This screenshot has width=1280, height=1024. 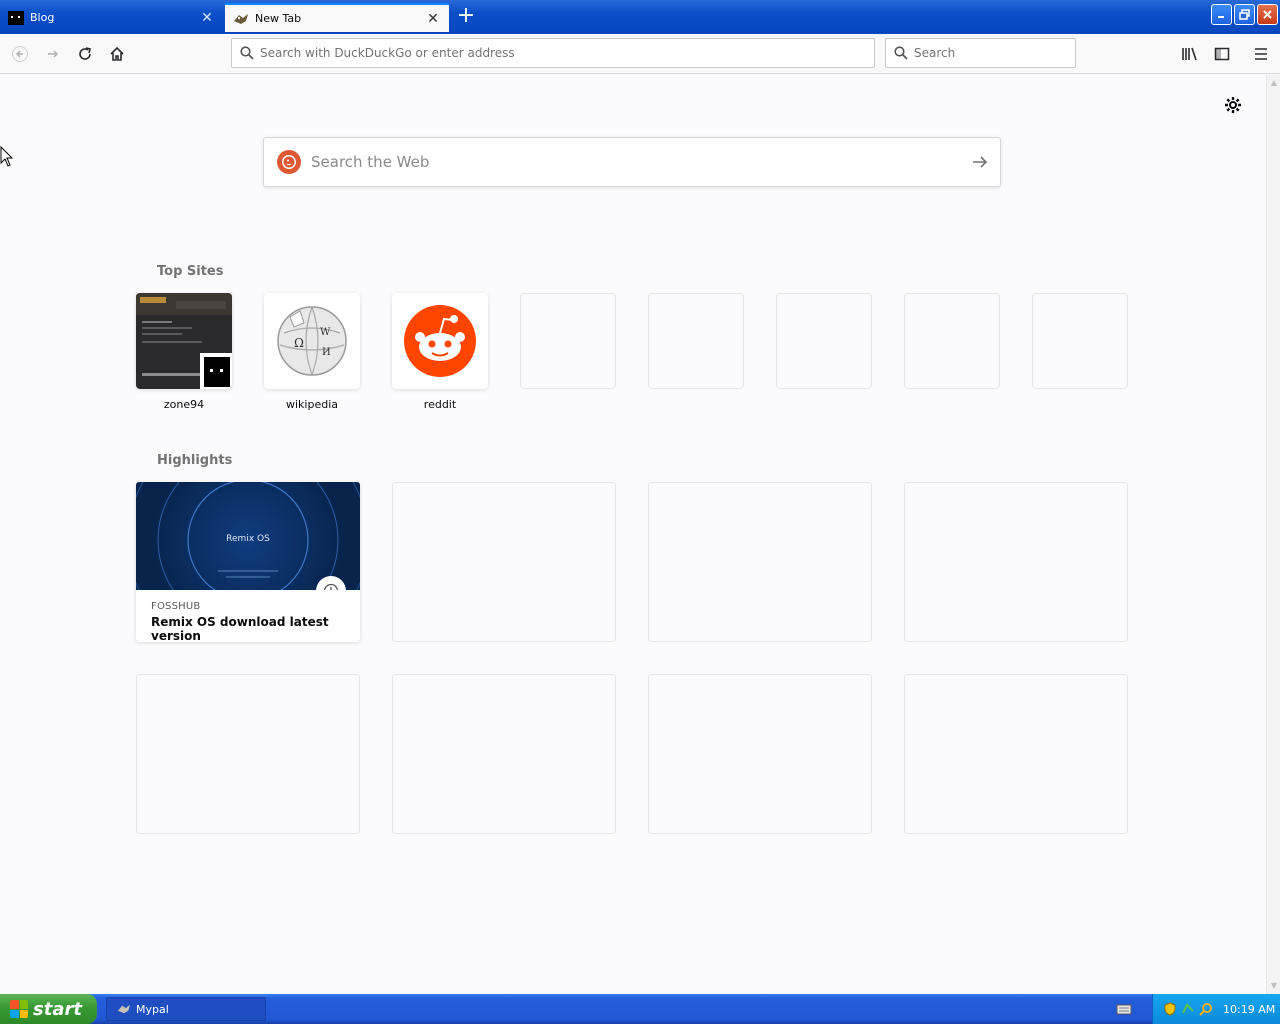 I want to click on start-label: start, so click(x=57, y=1009).